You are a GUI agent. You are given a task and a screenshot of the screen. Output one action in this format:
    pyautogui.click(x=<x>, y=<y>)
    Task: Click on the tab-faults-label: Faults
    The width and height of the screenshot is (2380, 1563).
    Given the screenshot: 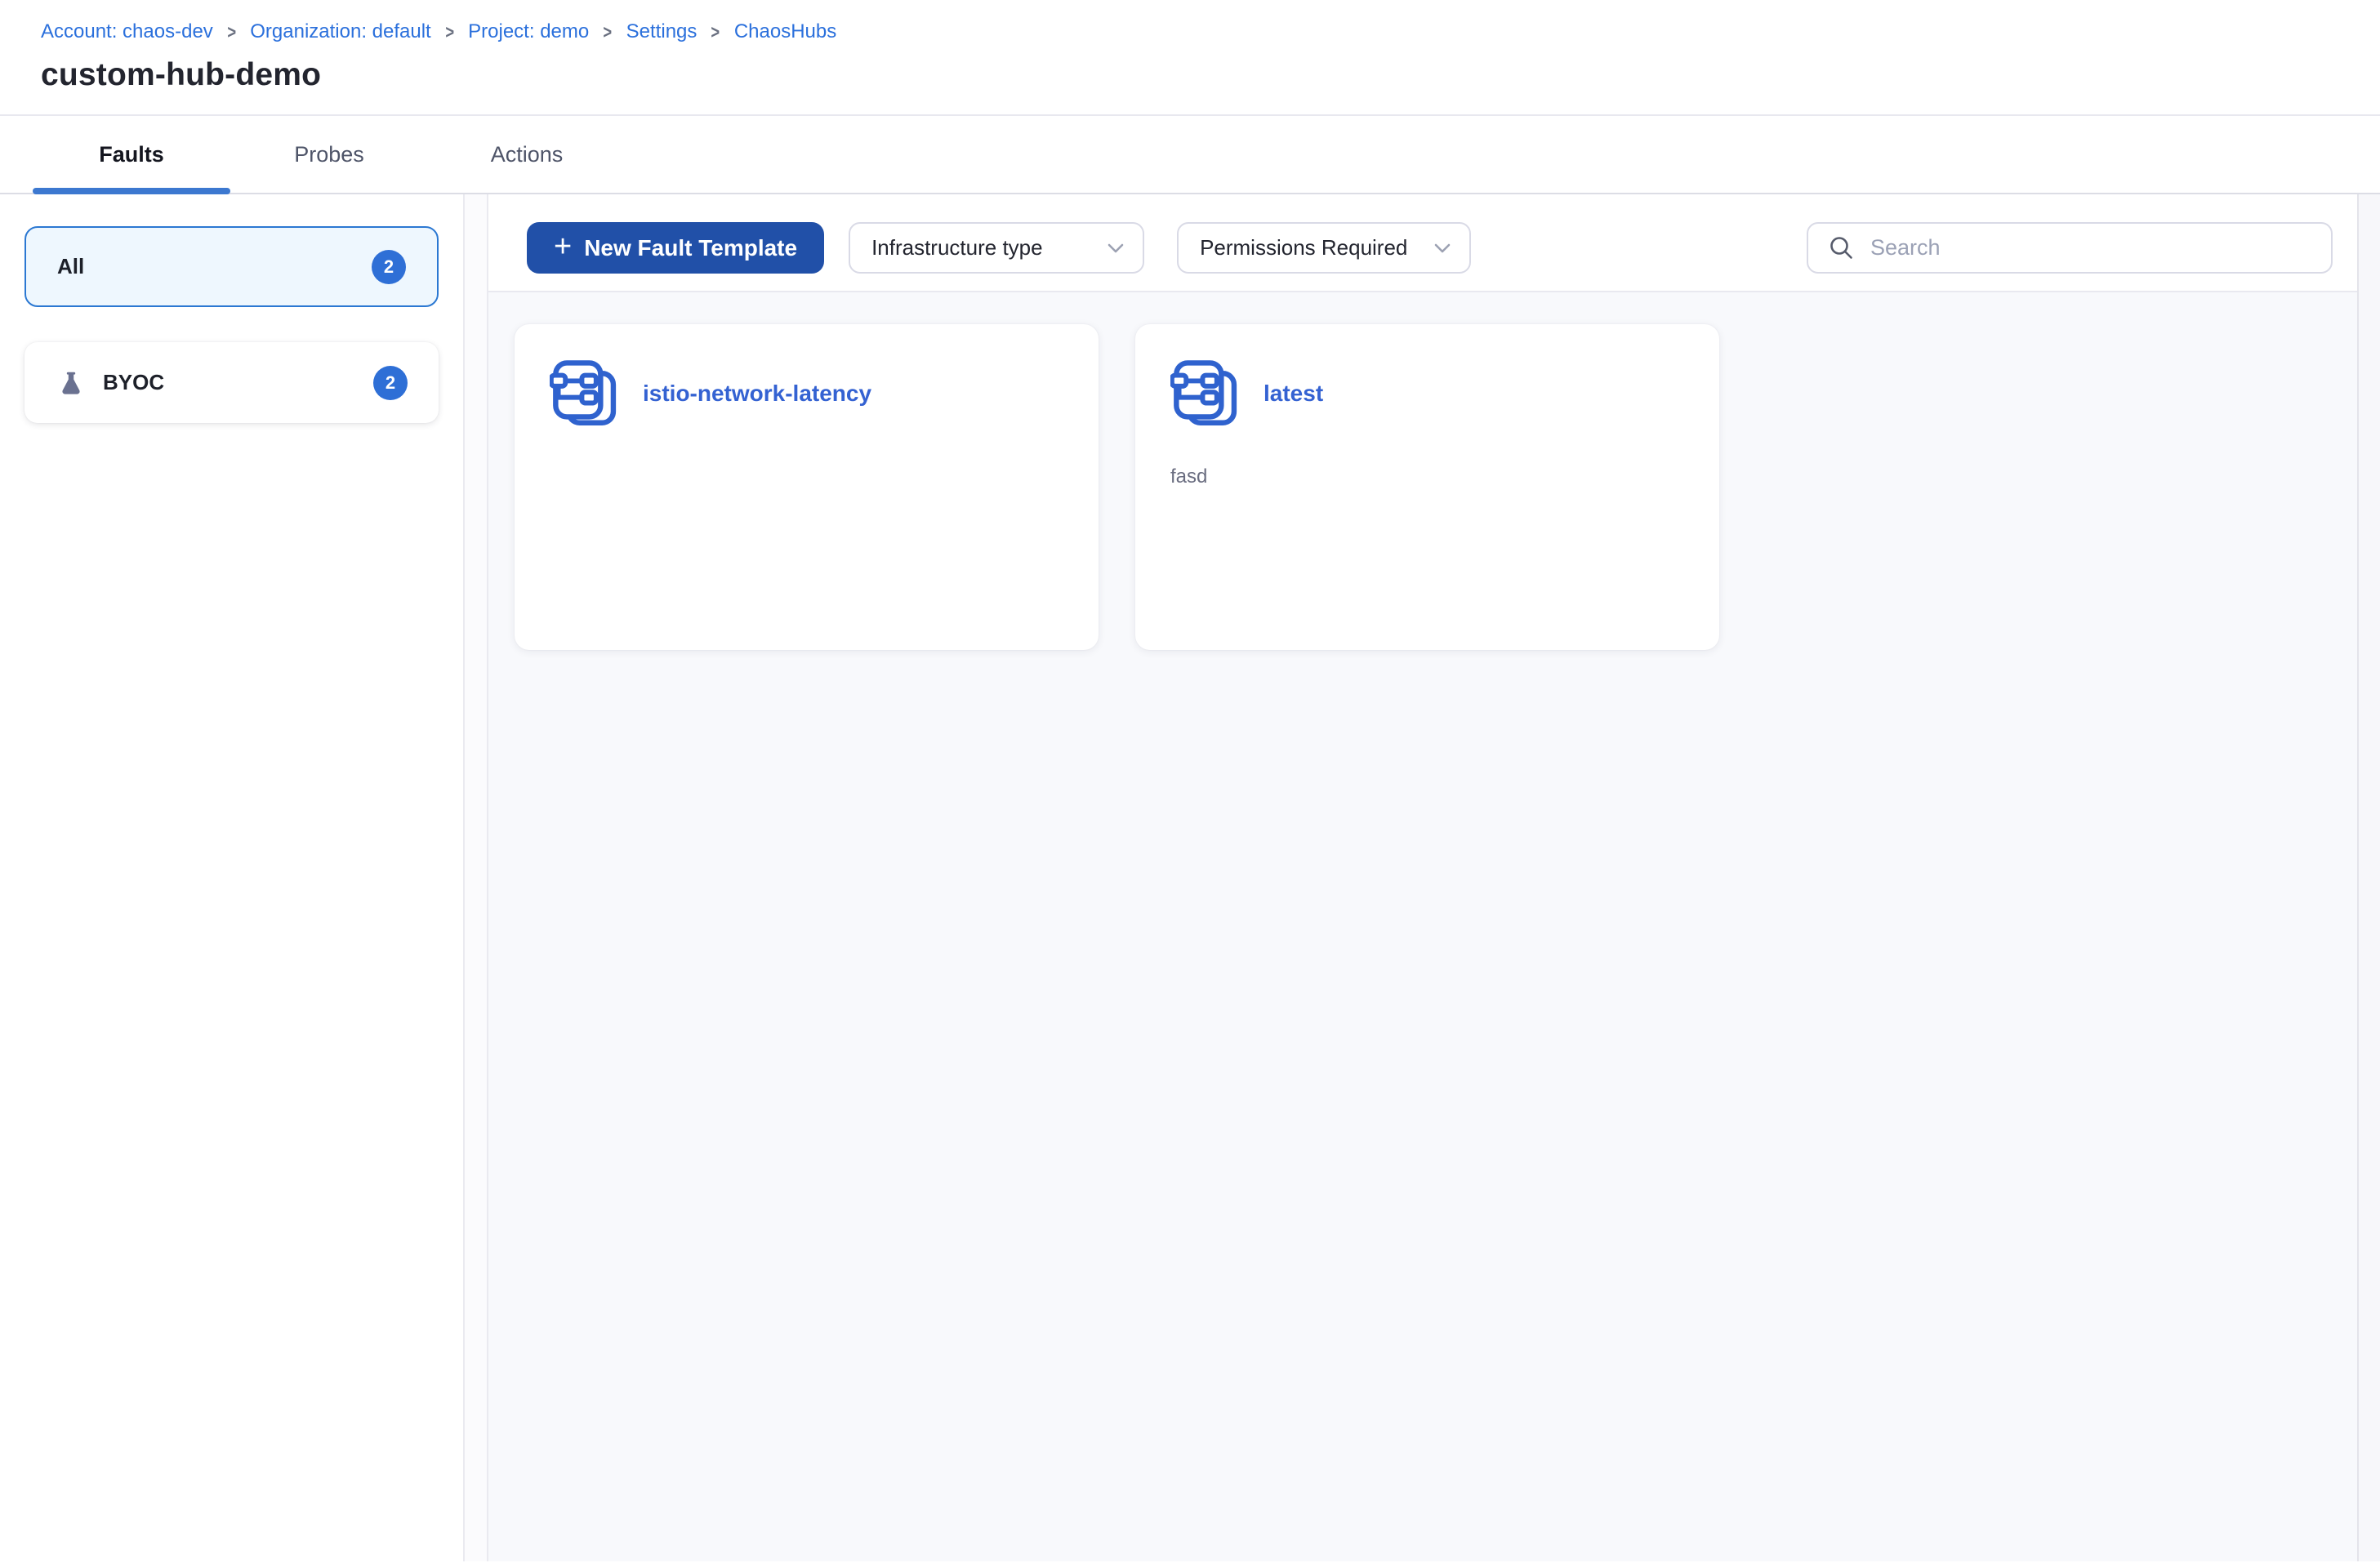 What is the action you would take?
    pyautogui.click(x=131, y=154)
    